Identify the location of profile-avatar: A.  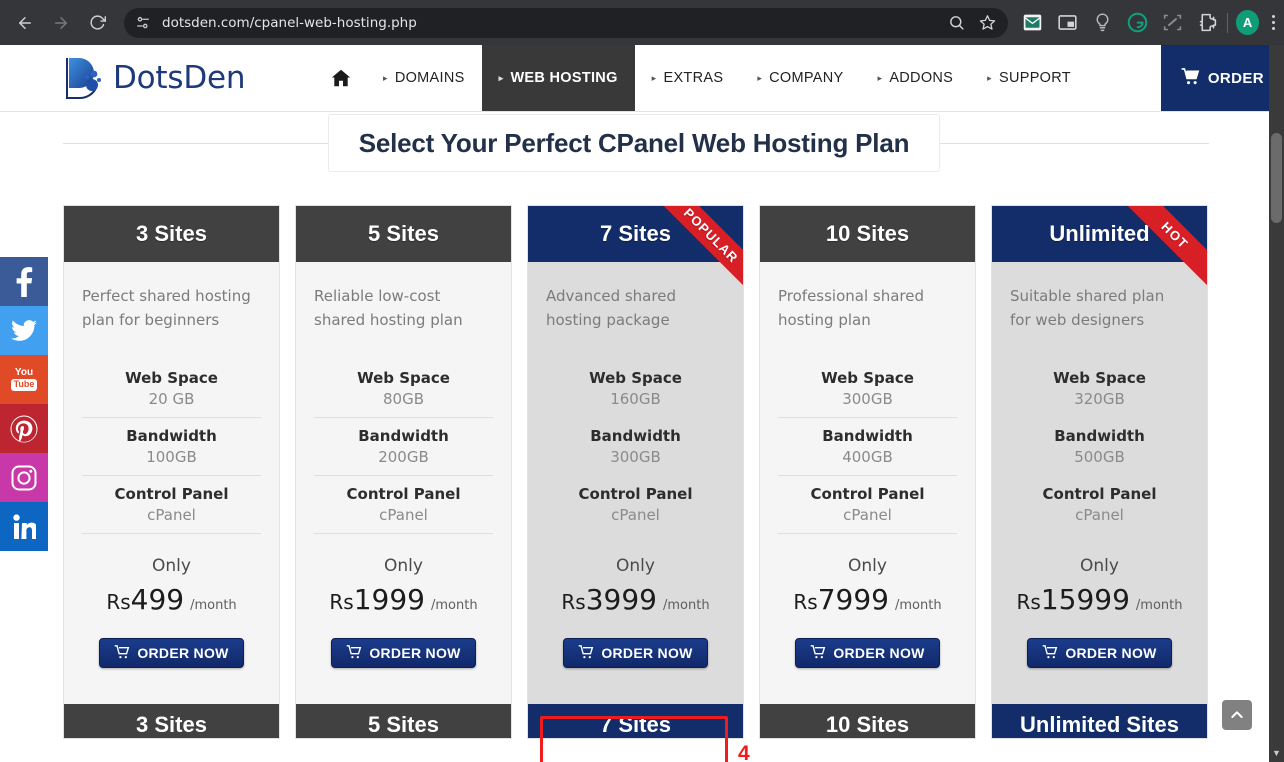
(1247, 22).